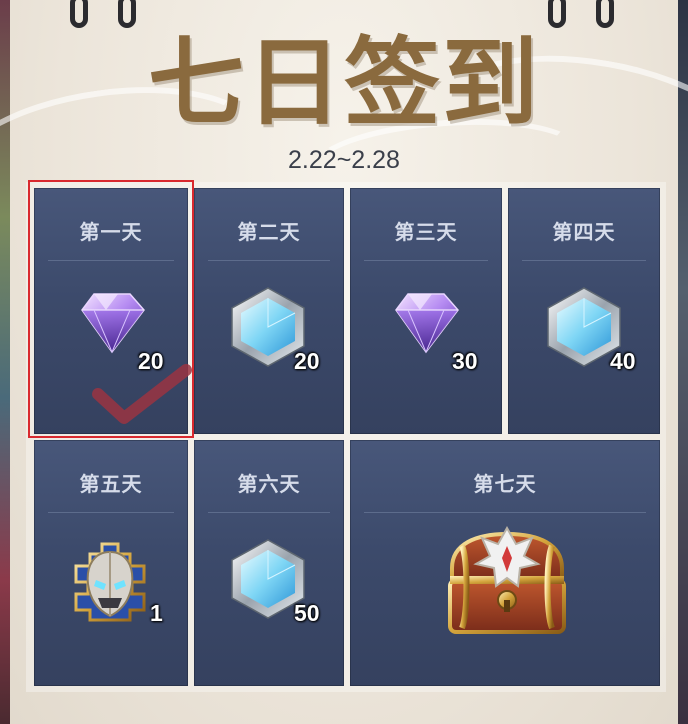 This screenshot has height=724, width=688. Describe the element at coordinates (269, 233) in the screenshot. I see `day-label: 第二天` at that location.